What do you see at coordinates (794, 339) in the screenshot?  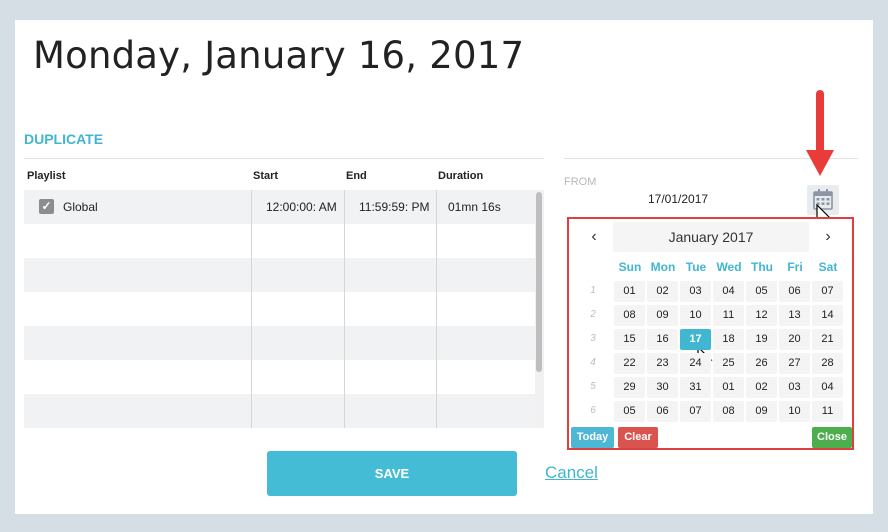 I see `day-cell: 20` at bounding box center [794, 339].